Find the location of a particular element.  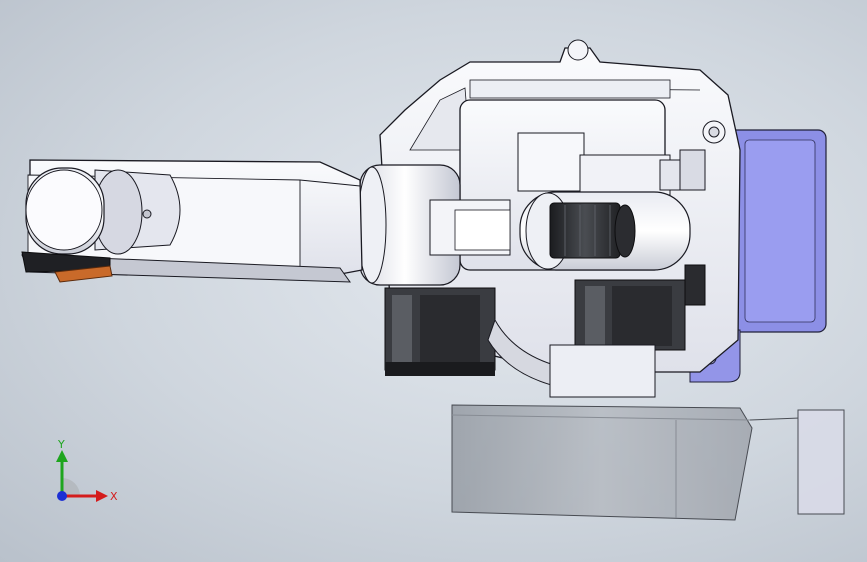

wrist-motor-cylinder is located at coordinates (605, 231).